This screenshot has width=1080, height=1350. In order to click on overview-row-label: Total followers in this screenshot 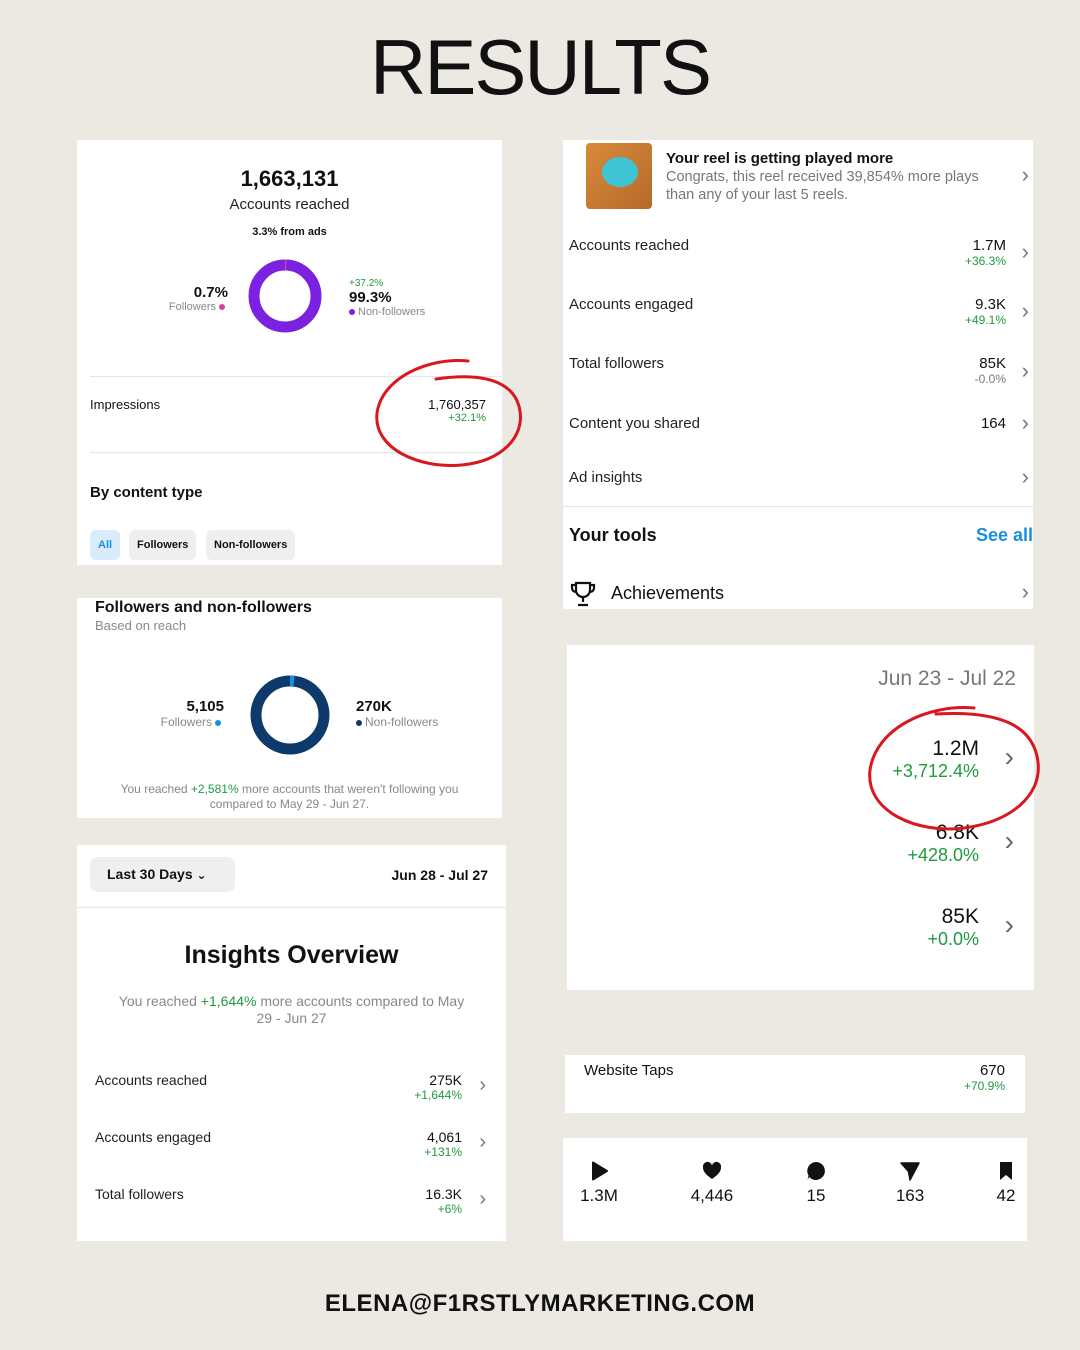, I will do `click(139, 1194)`.